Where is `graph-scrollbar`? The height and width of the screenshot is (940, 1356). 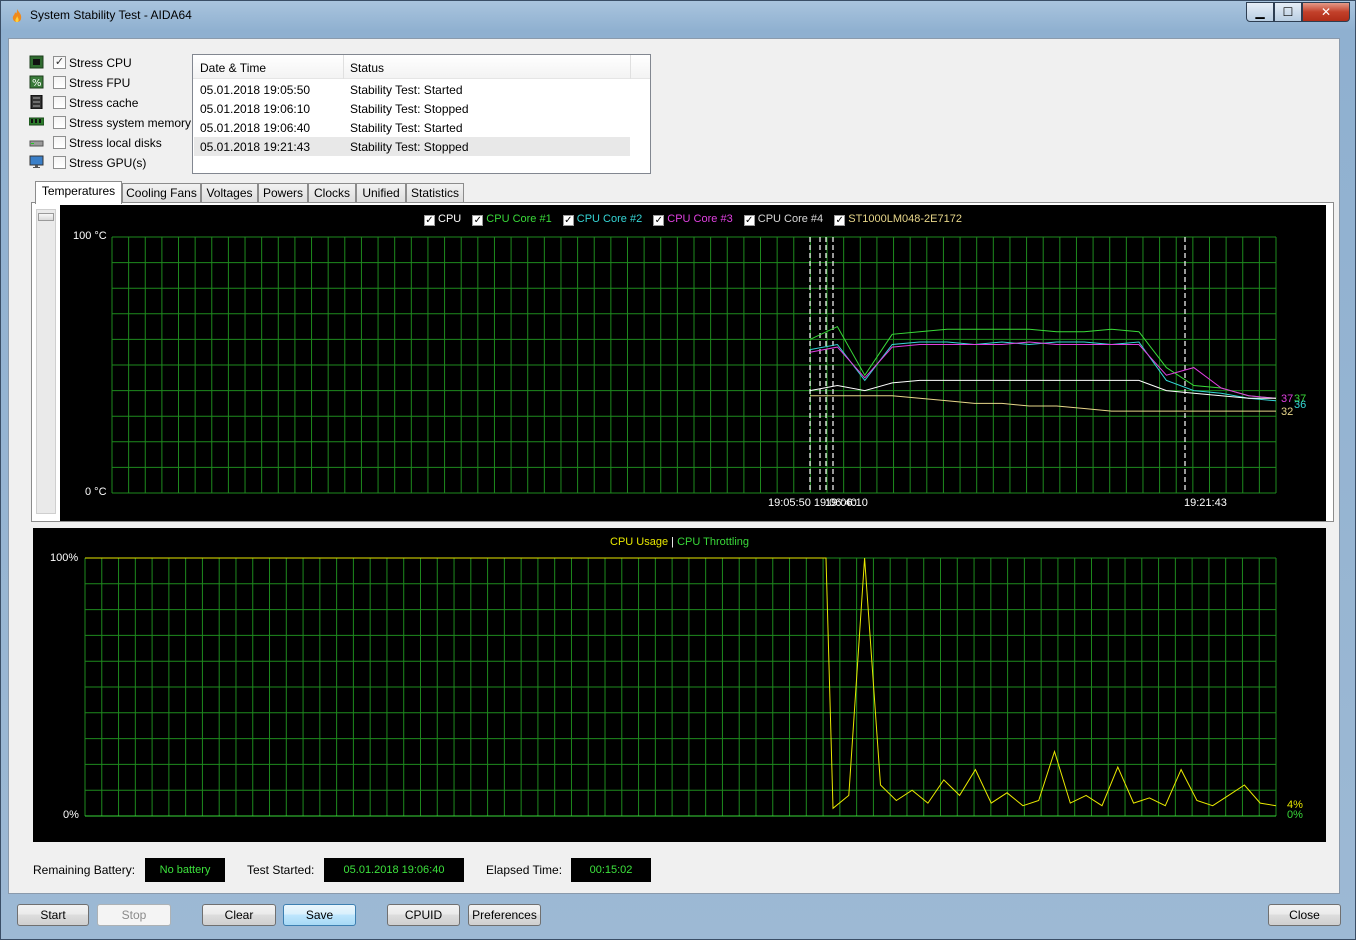 graph-scrollbar is located at coordinates (46, 361).